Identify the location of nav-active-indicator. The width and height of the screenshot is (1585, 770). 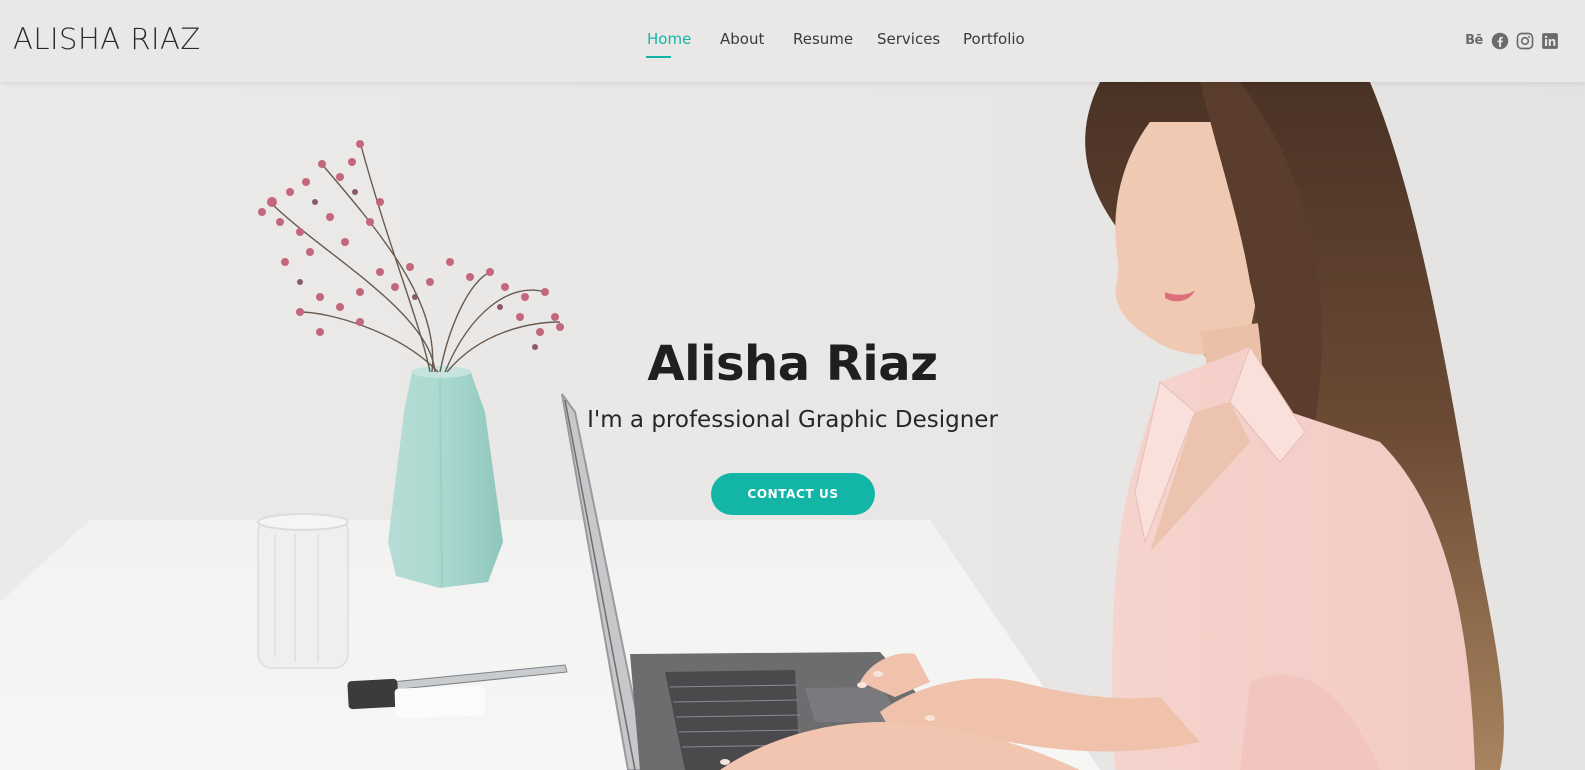
(658, 57).